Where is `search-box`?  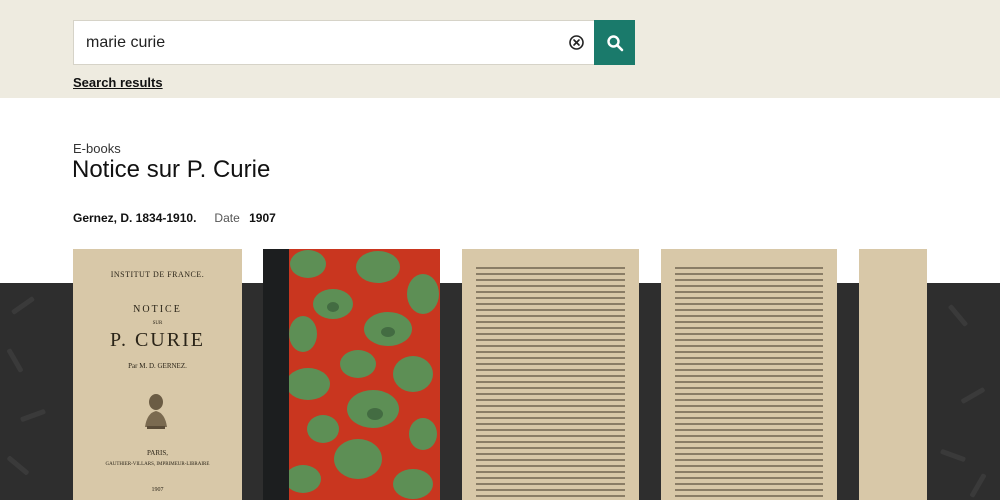 search-box is located at coordinates (333, 42).